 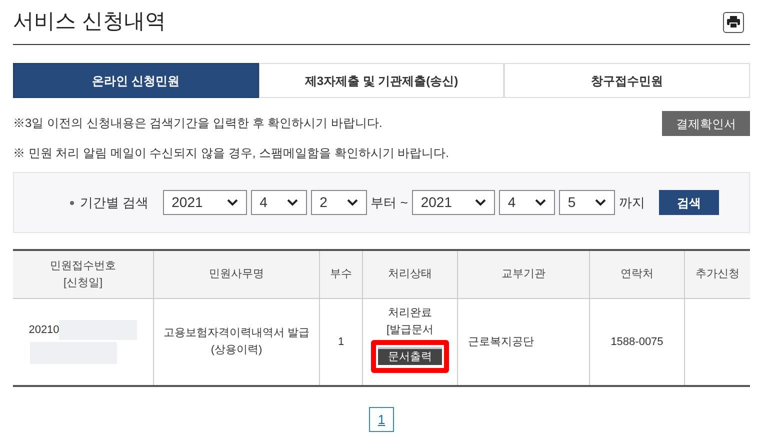 What do you see at coordinates (198, 123) in the screenshot?
I see `notice-text: ※3일 이전의 신청내용은 검색기간을 입력한 후 확인하시기 바랍니다.` at bounding box center [198, 123].